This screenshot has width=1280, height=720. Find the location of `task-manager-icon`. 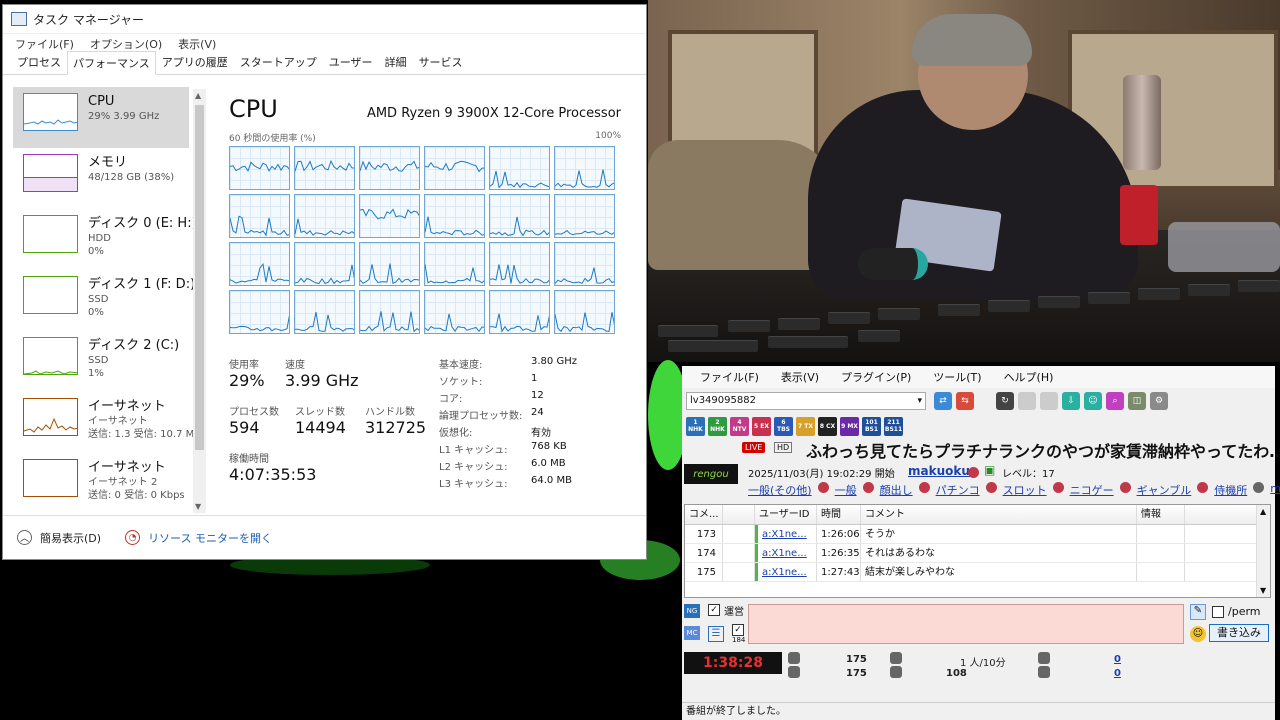

task-manager-icon is located at coordinates (19, 19).